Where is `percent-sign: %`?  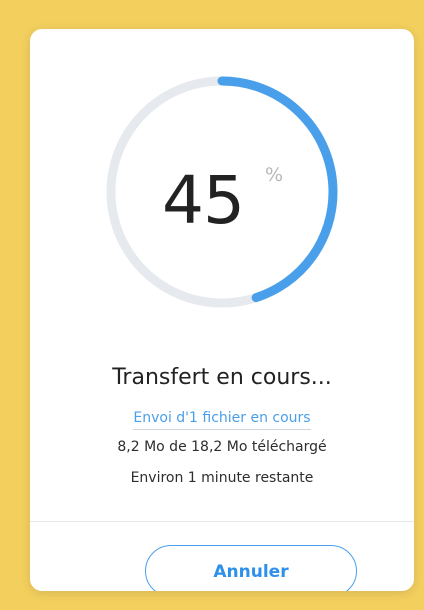
percent-sign: % is located at coordinates (274, 175).